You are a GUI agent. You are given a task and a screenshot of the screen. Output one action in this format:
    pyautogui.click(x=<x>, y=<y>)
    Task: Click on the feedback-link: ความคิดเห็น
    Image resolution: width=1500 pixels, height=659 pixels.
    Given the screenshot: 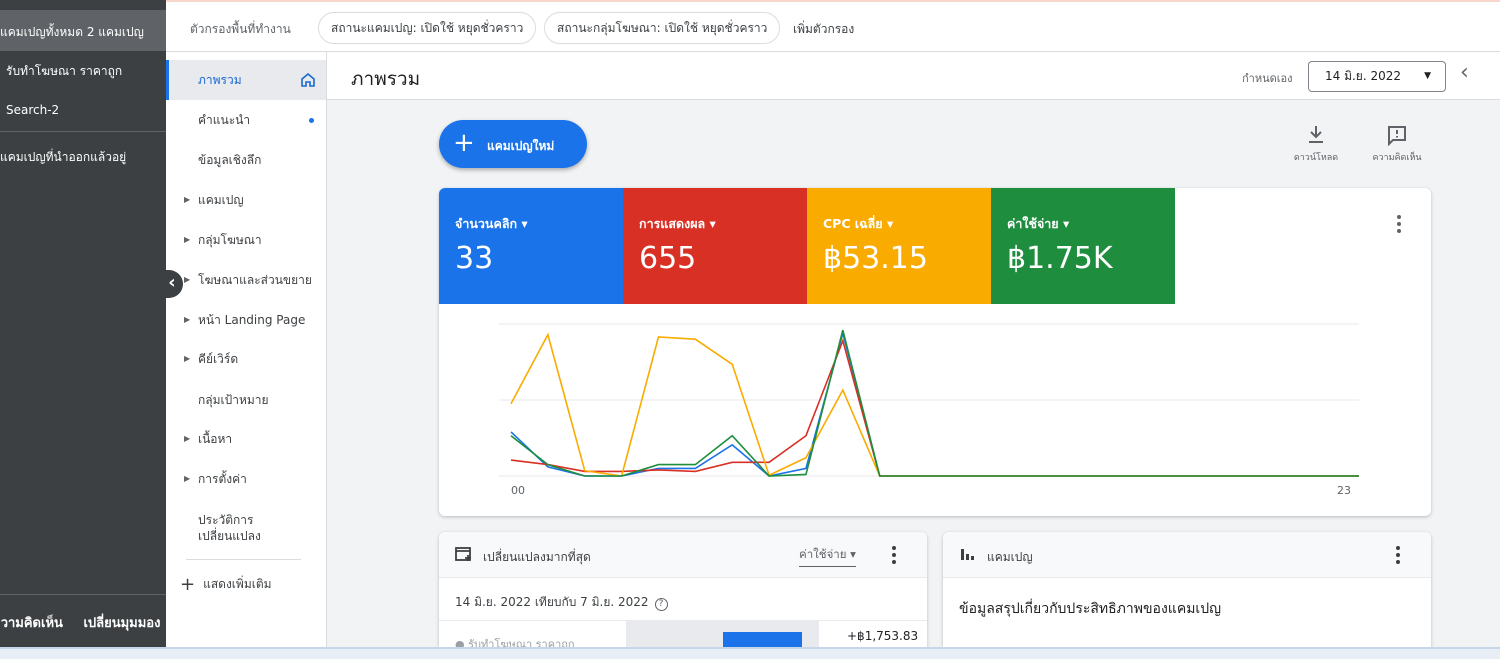 What is the action you would take?
    pyautogui.click(x=31, y=622)
    